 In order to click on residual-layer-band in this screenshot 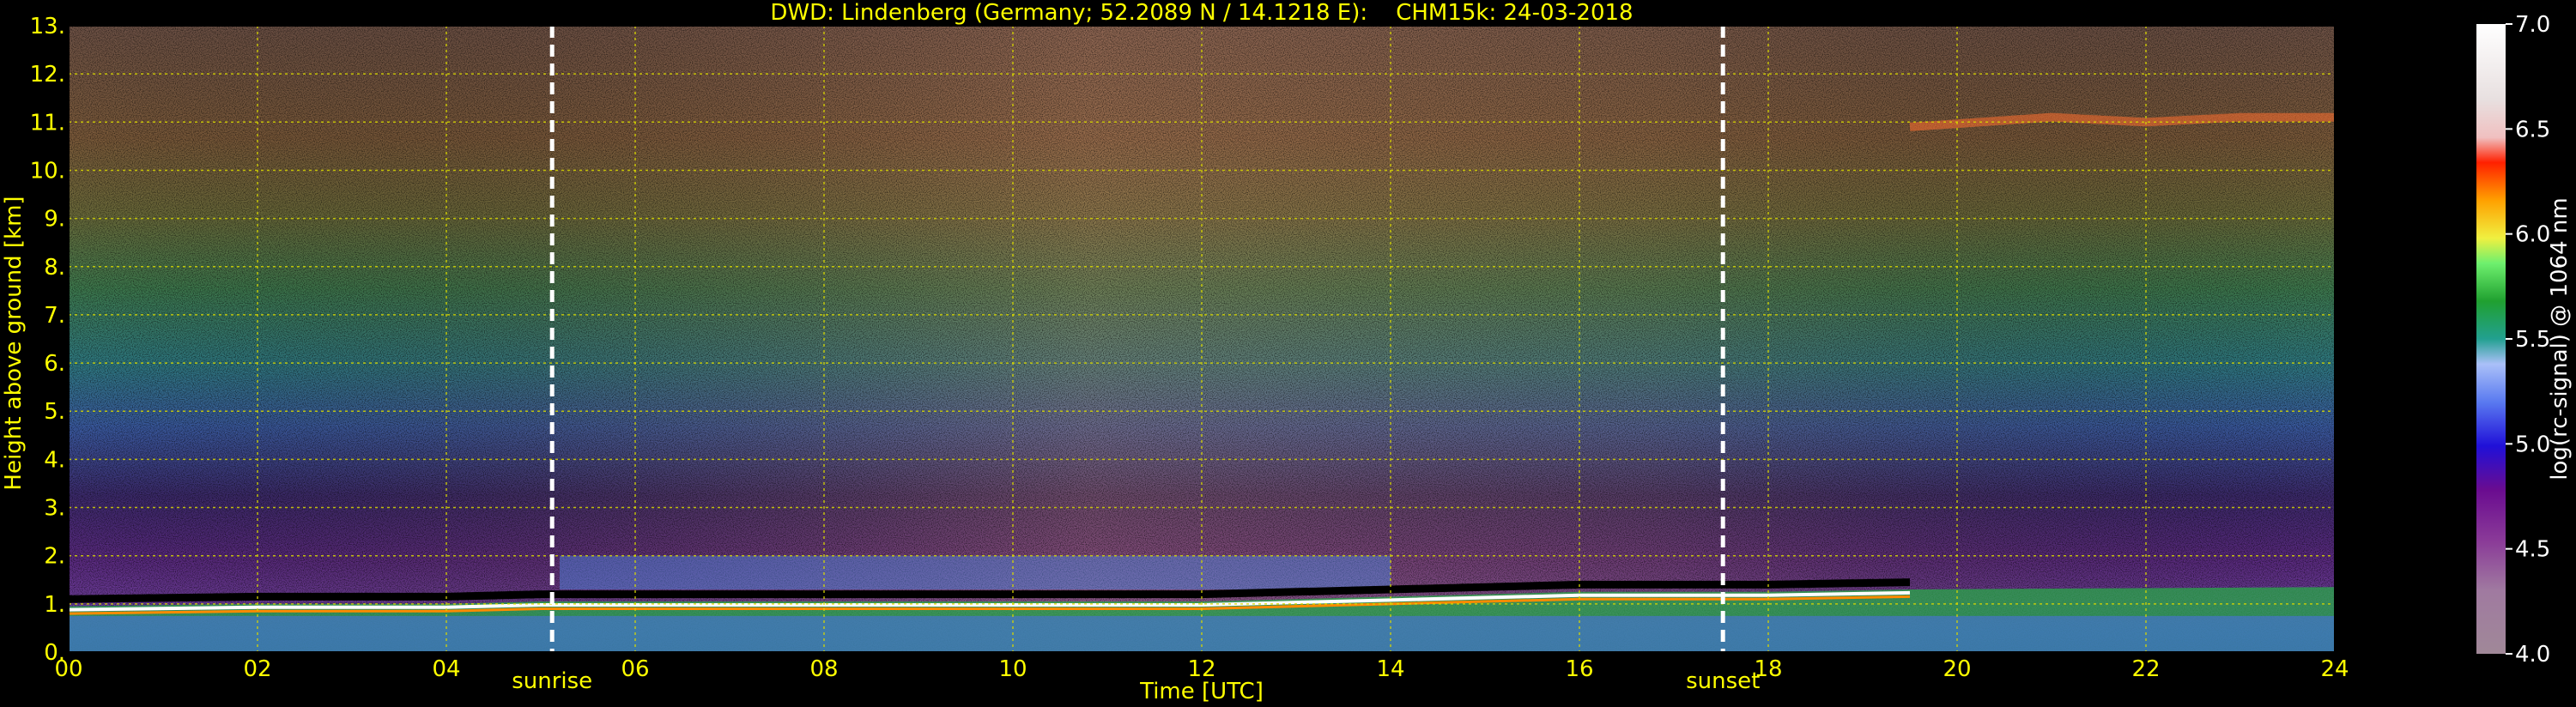, I will do `click(975, 572)`.